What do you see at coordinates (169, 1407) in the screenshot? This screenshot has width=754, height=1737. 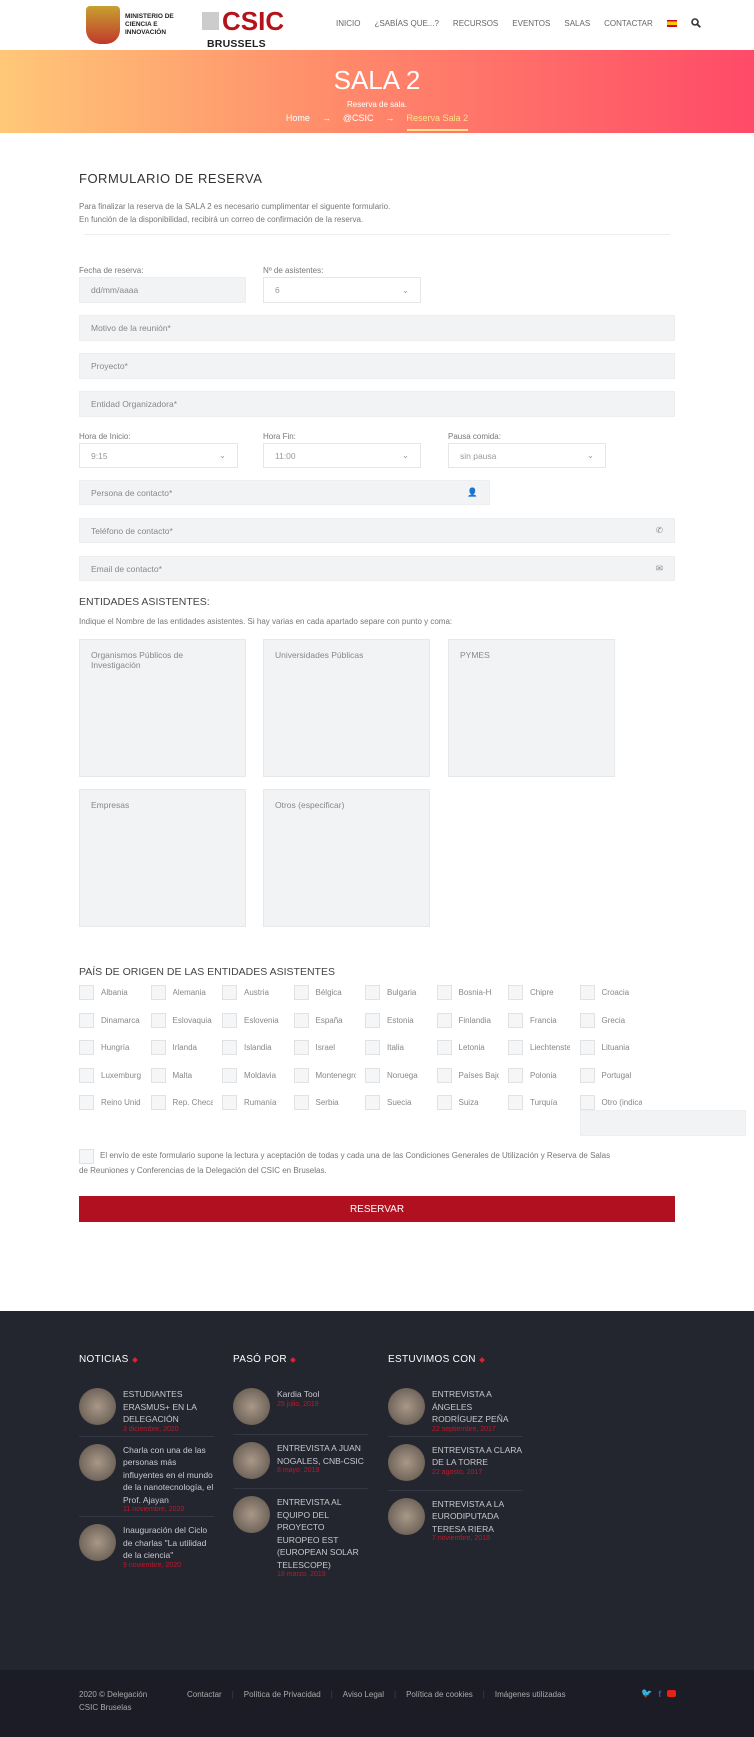 I see `post-title: ESTUDIANTES ERASMUS+ EN LA DELEGACIÓN` at bounding box center [169, 1407].